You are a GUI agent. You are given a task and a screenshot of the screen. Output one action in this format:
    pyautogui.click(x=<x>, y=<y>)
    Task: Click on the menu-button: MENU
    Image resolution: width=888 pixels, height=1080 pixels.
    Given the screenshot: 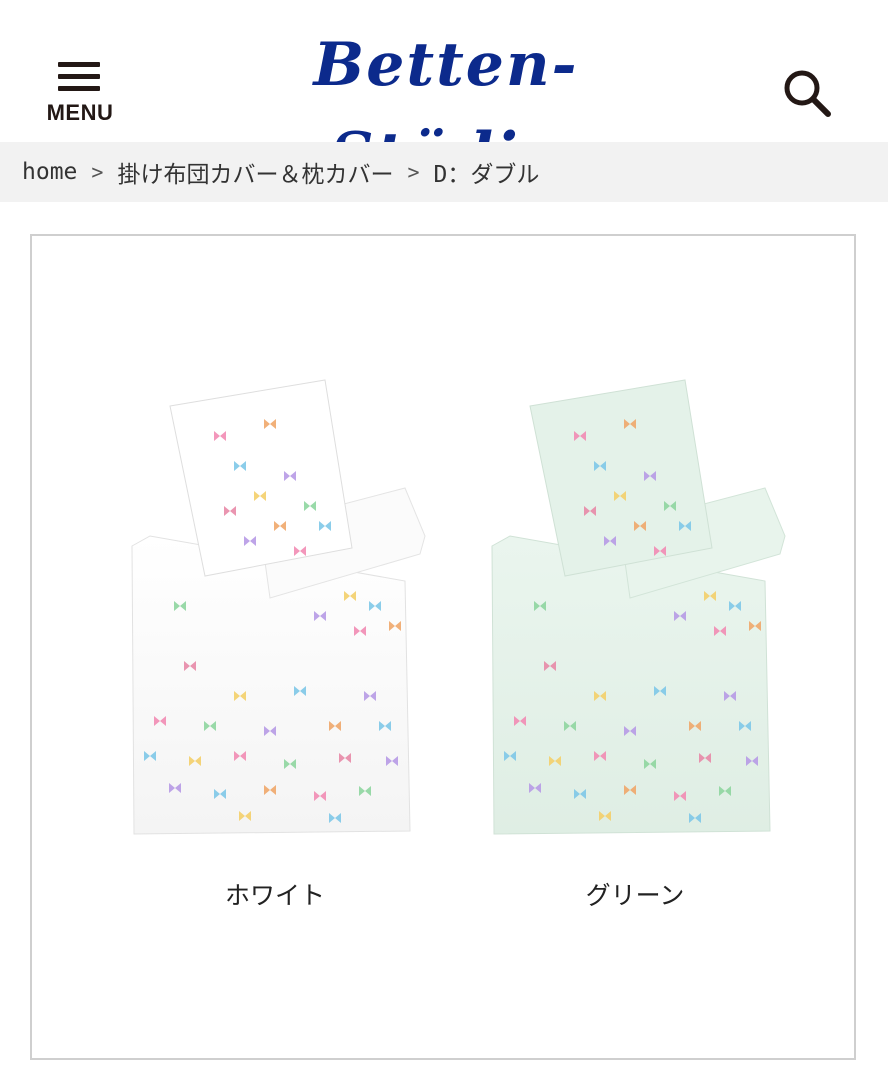 What is the action you would take?
    pyautogui.click(x=80, y=93)
    